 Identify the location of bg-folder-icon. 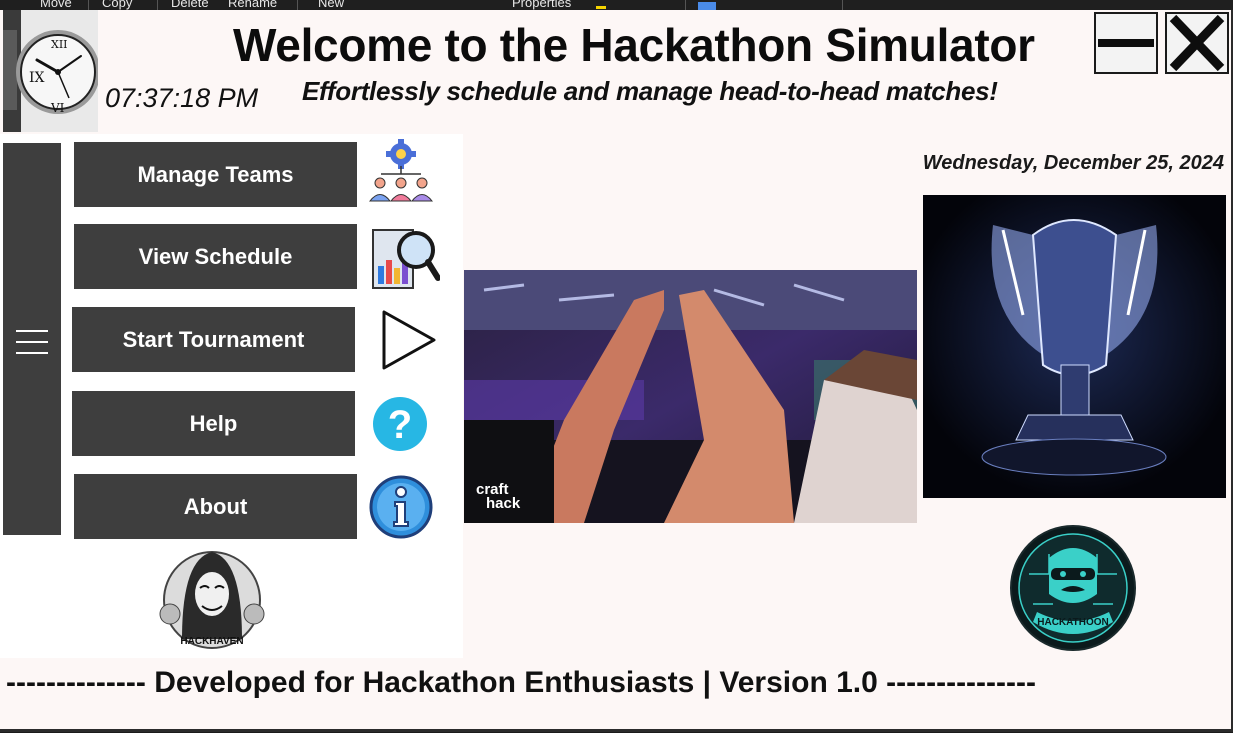
(601, 7).